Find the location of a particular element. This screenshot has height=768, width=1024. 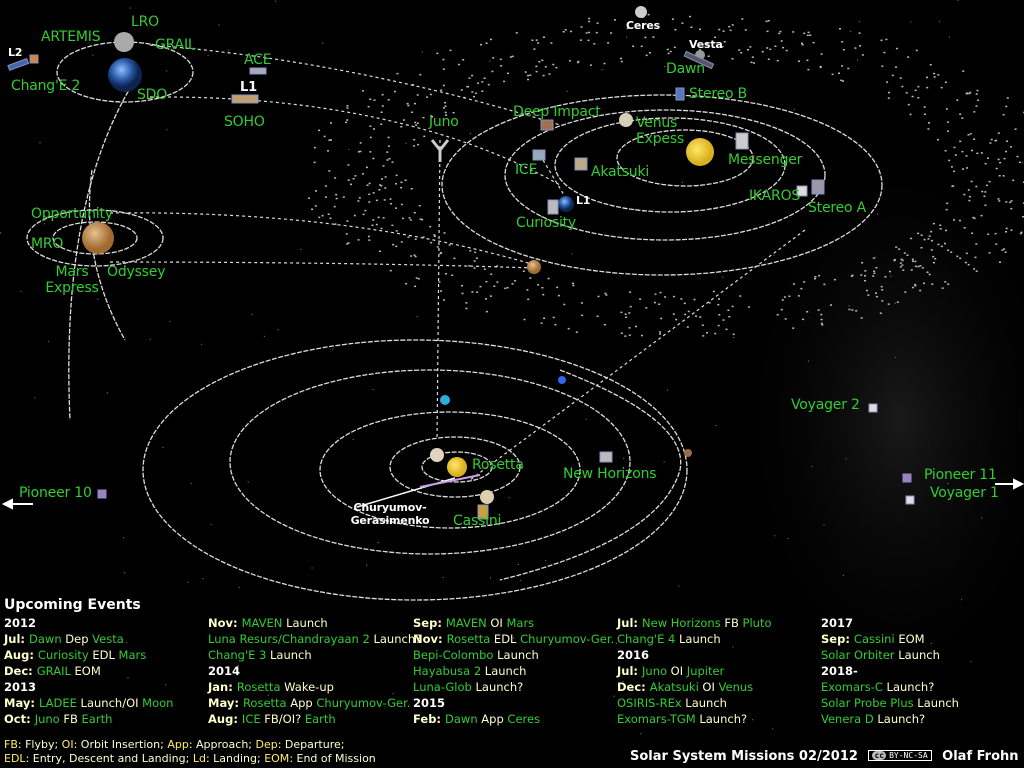

event-subject: ICE is located at coordinates (251, 719).